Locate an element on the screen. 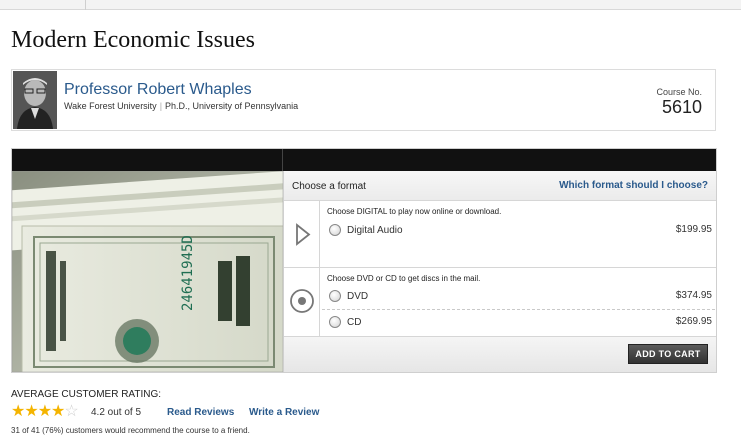 Image resolution: width=741 pixels, height=445 pixels. write-review-link: Write a Review is located at coordinates (284, 412).